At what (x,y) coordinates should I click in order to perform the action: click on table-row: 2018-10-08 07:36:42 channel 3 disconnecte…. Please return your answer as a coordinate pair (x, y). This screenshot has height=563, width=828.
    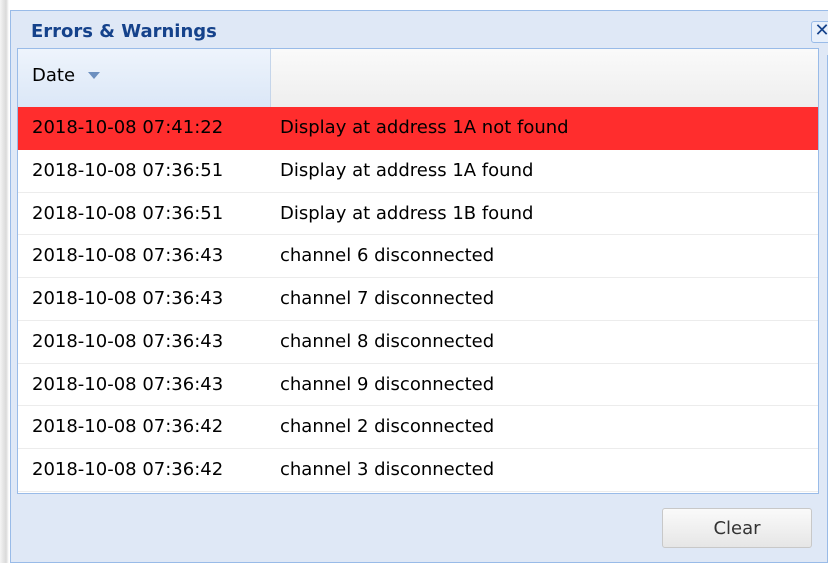
    Looking at the image, I should click on (418, 470).